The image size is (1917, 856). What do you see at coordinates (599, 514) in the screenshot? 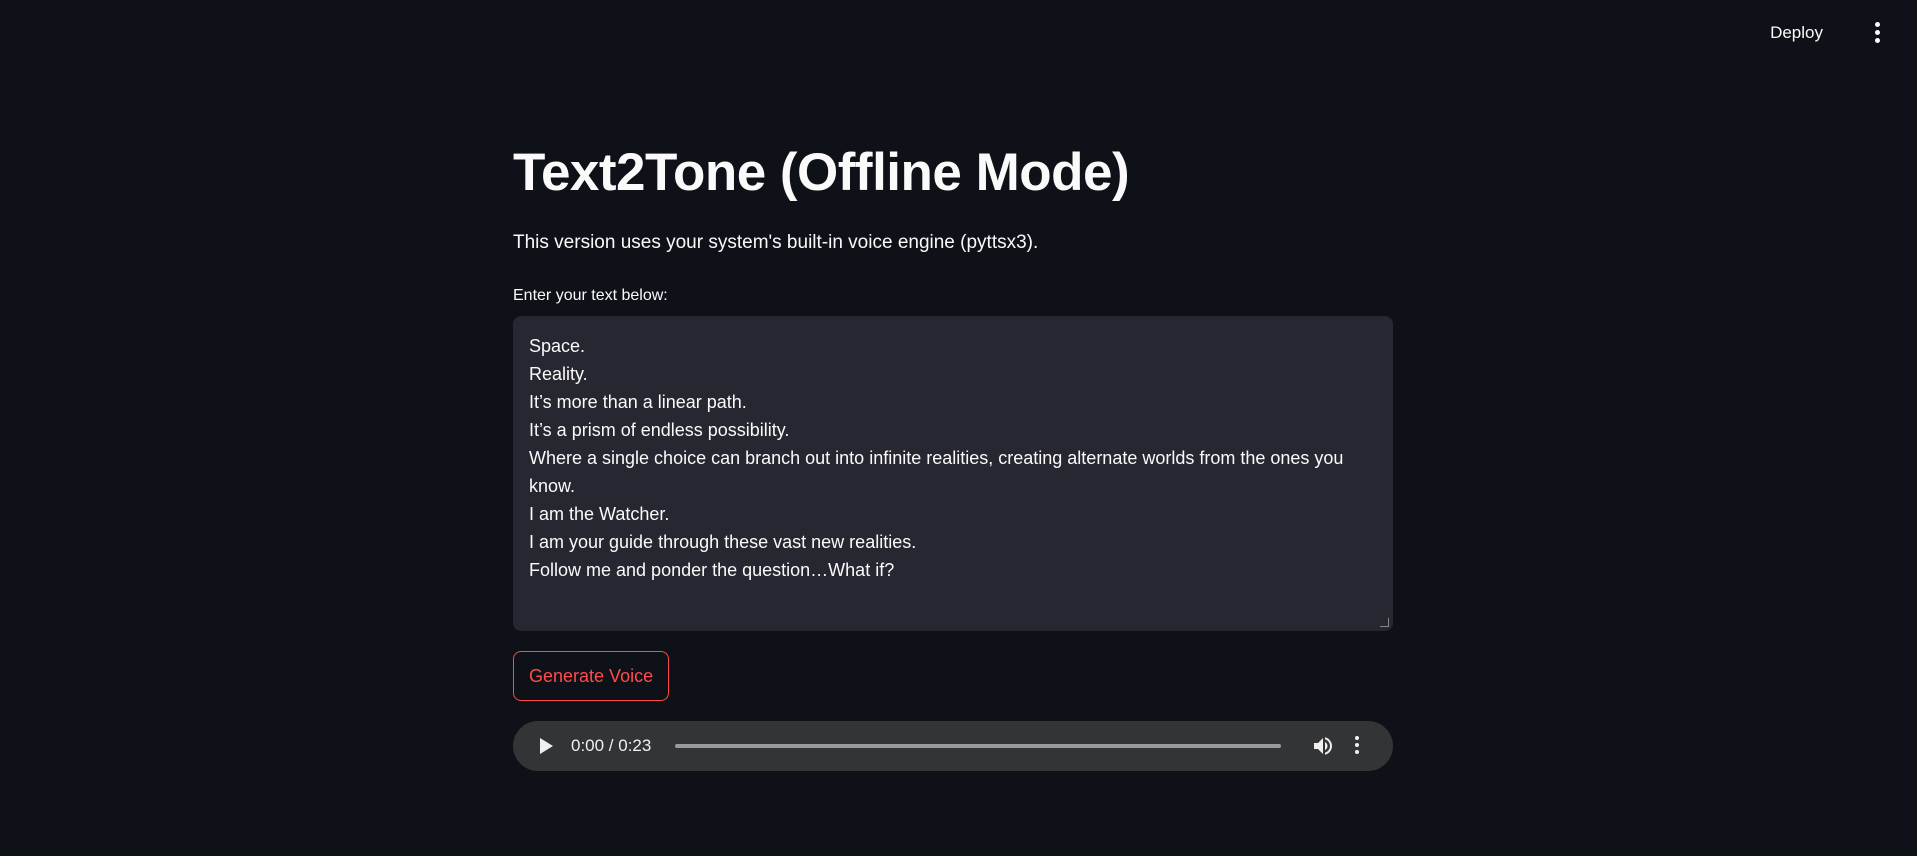
I see `text-line: I am the Watcher.` at bounding box center [599, 514].